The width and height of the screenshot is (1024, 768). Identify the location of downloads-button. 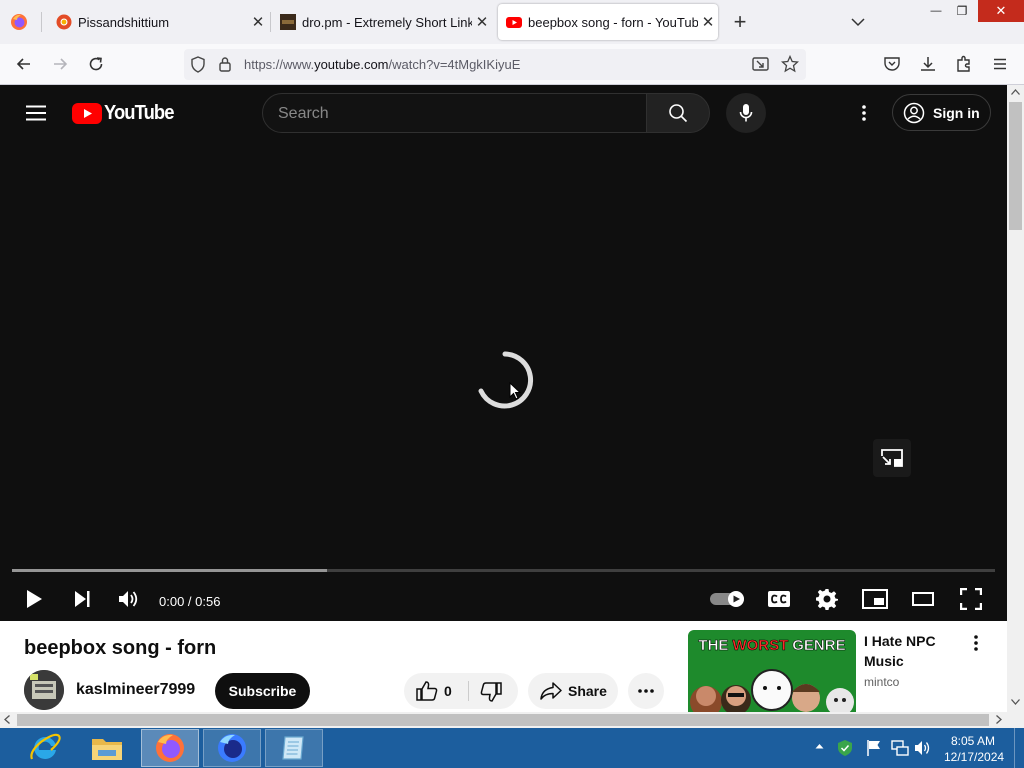
(928, 64).